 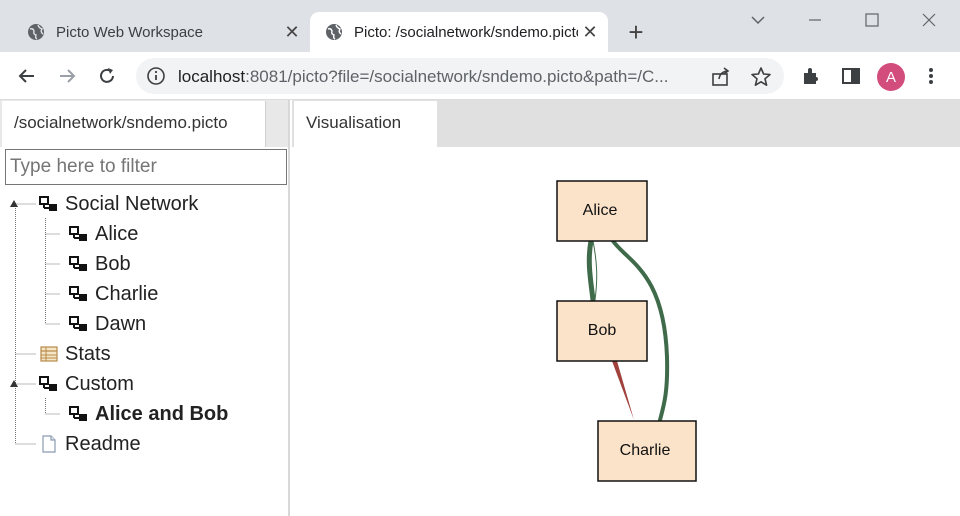 I want to click on social-network-graph: Alice Bob Charlie, so click(x=626, y=331).